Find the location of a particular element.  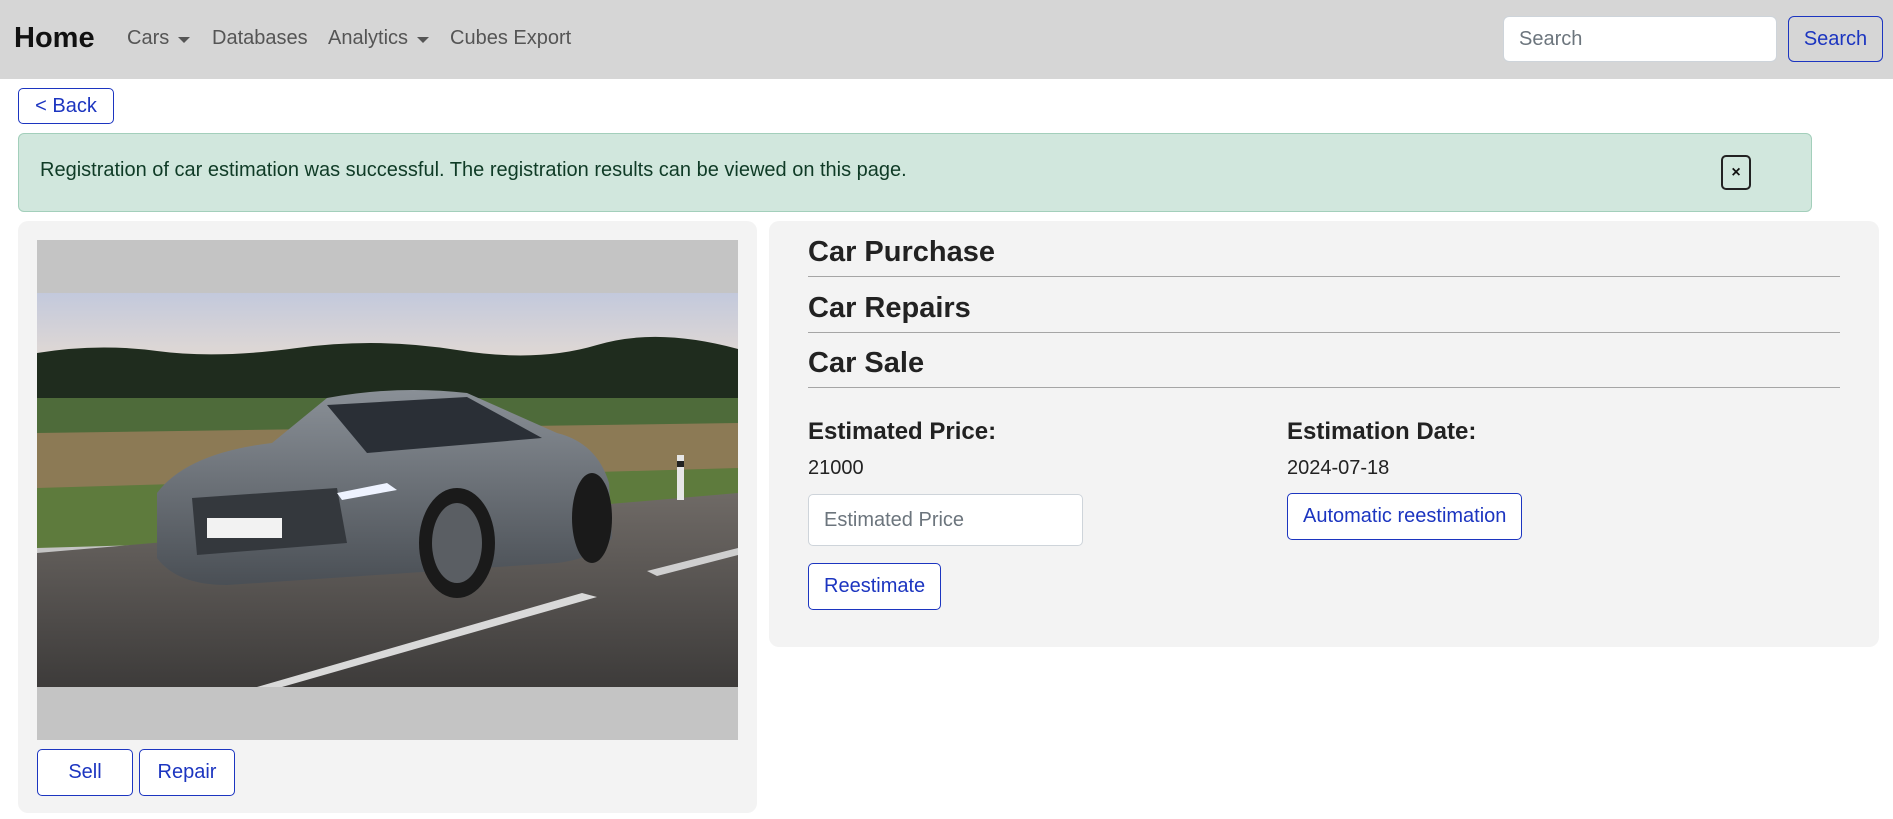

nav-item-cars: Cars is located at coordinates (159, 38).